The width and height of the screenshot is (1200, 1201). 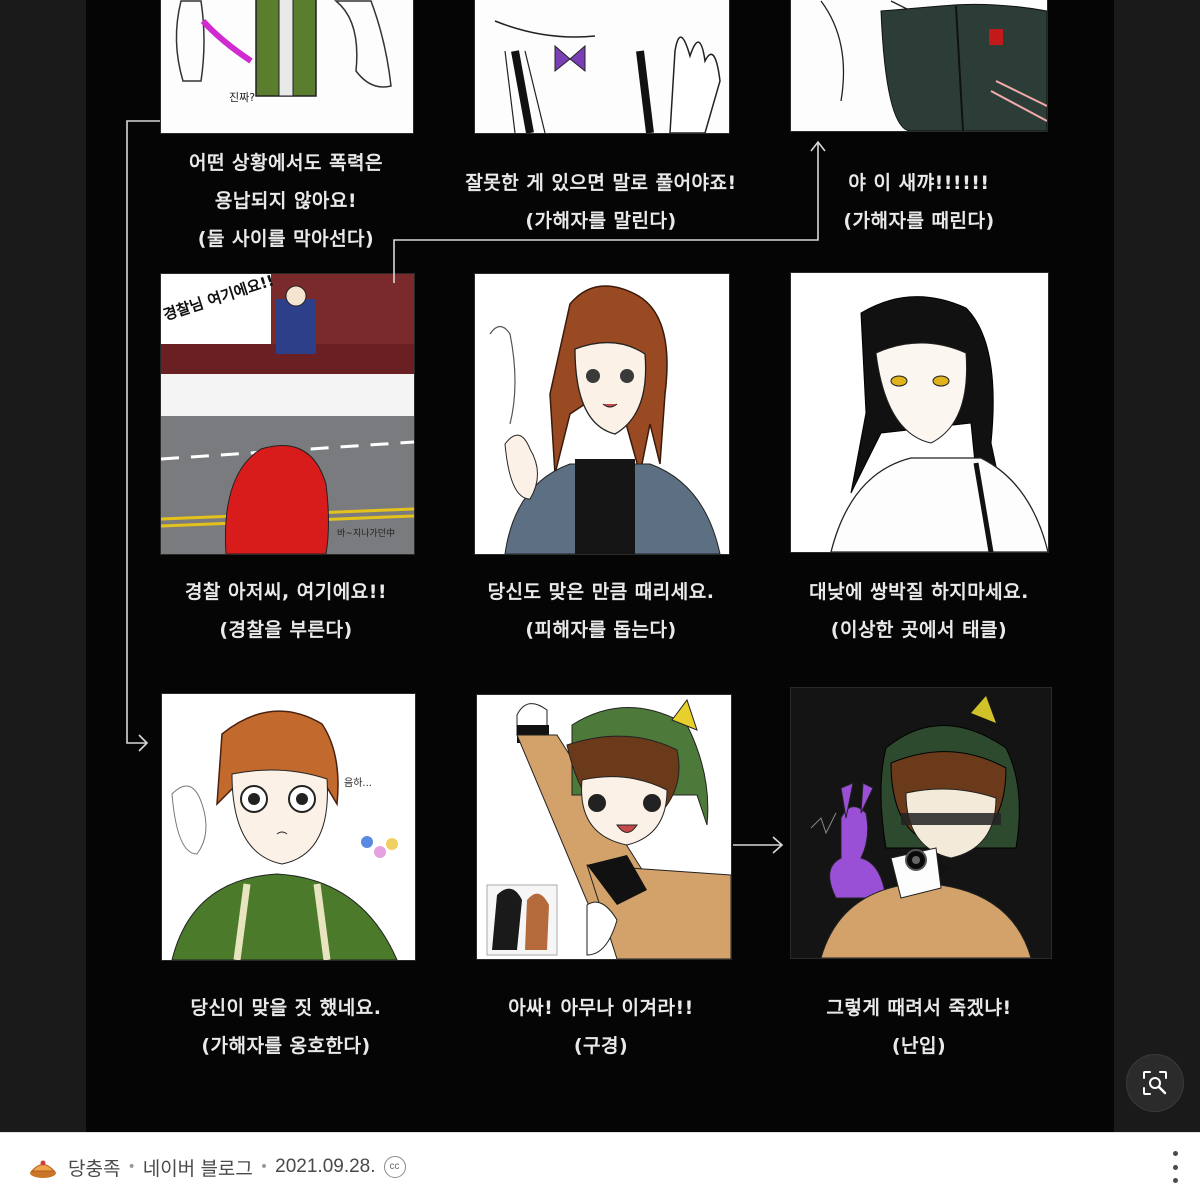 I want to click on source-footer: 당충족 • 네이버 블로그 • 2021.09.28. cc, so click(x=600, y=1166).